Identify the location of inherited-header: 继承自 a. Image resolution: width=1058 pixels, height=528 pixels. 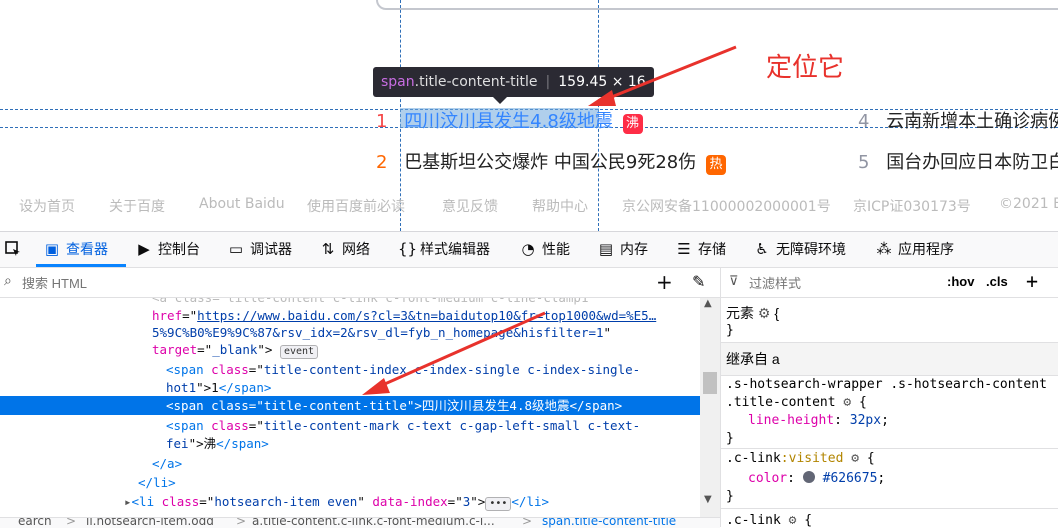
(753, 359).